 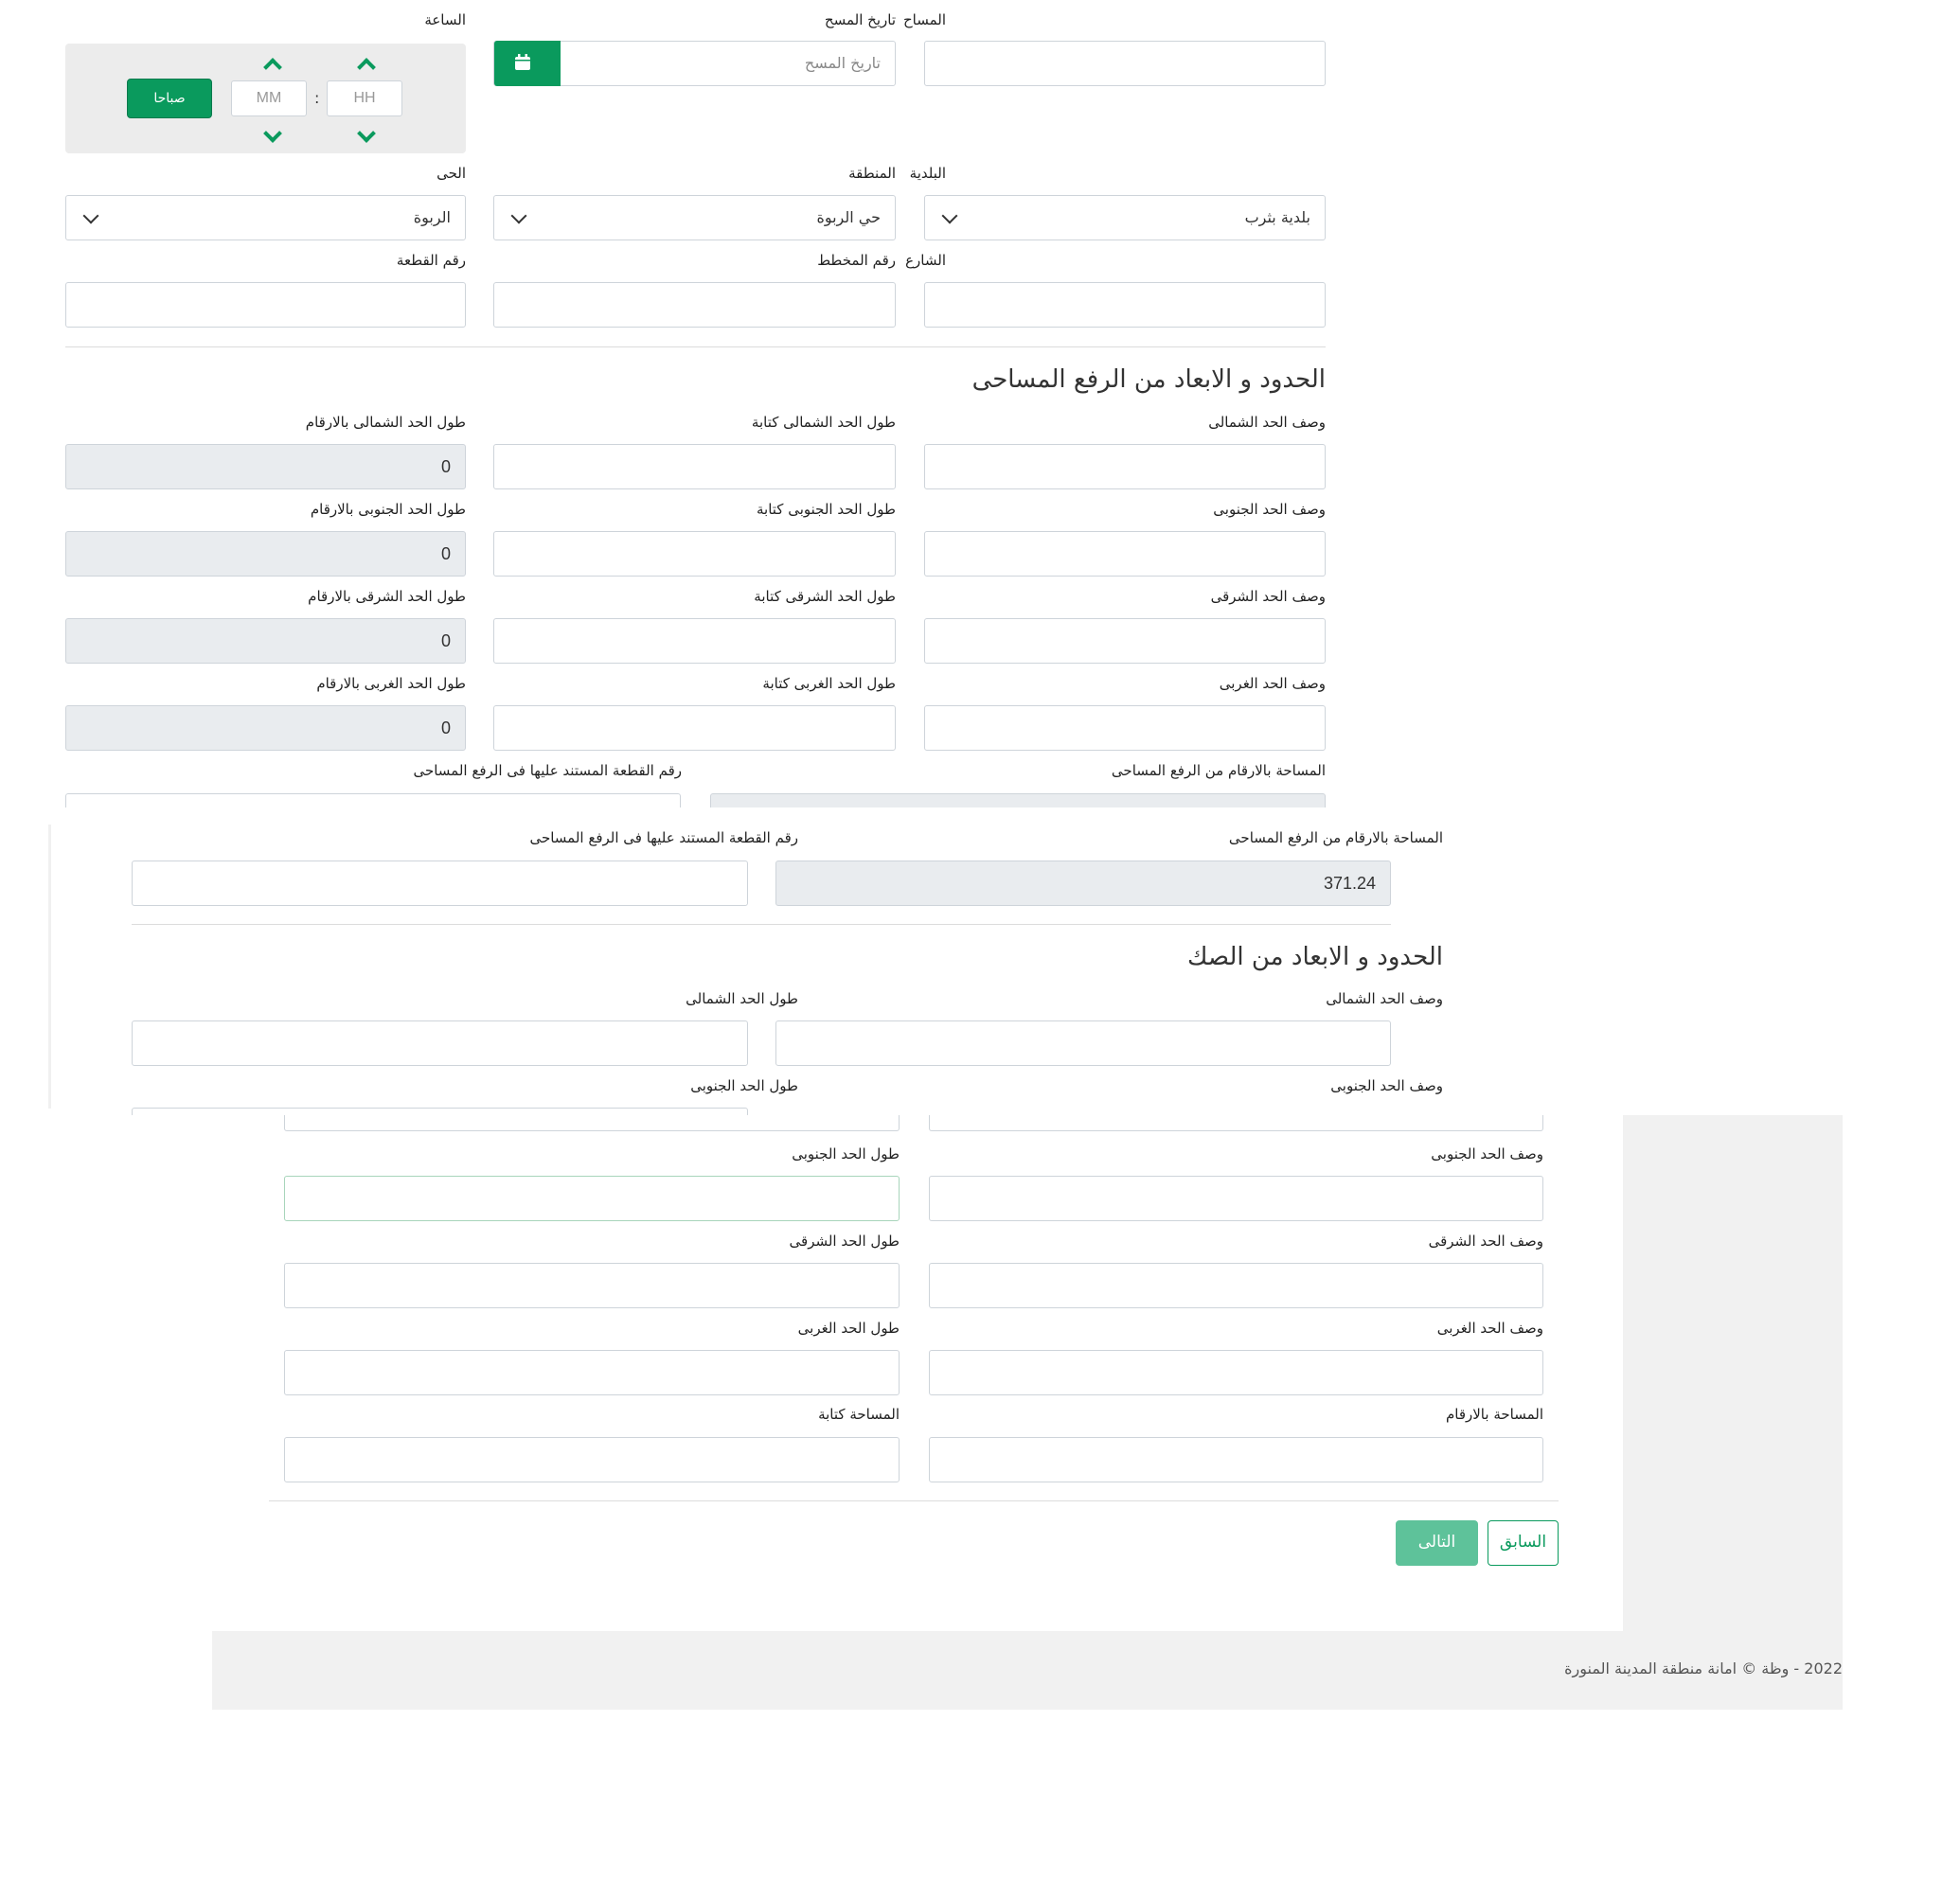 I want to click on survey-date-input: تاريخ المسح, so click(x=694, y=64).